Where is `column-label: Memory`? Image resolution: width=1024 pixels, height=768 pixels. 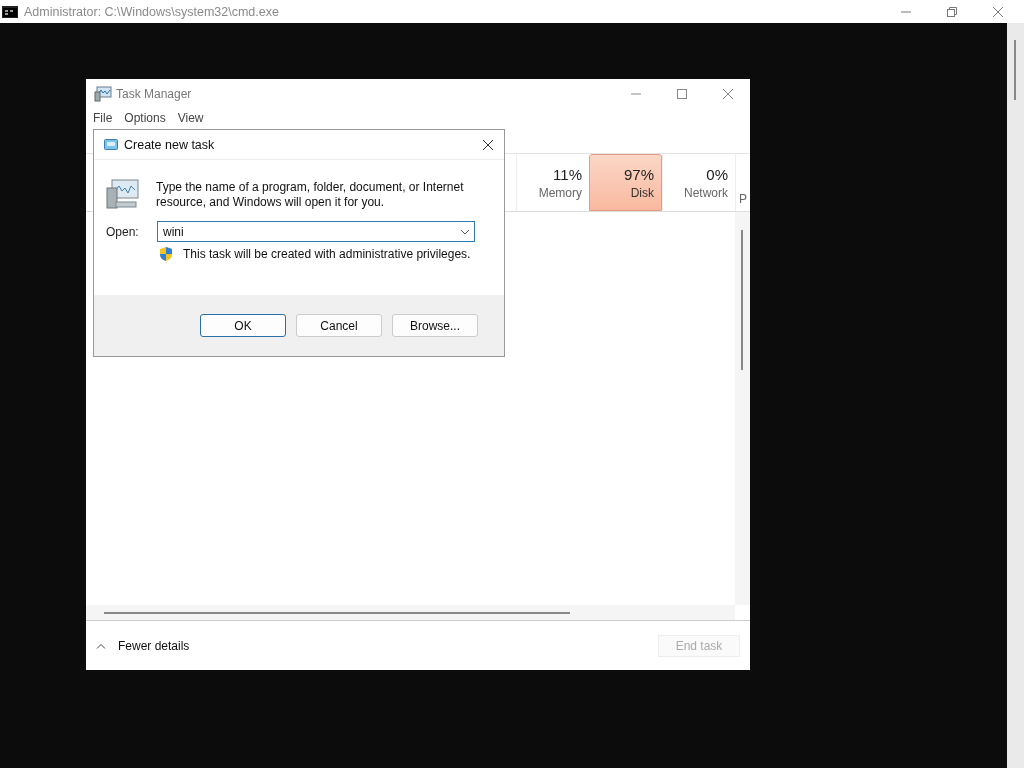 column-label: Memory is located at coordinates (560, 192).